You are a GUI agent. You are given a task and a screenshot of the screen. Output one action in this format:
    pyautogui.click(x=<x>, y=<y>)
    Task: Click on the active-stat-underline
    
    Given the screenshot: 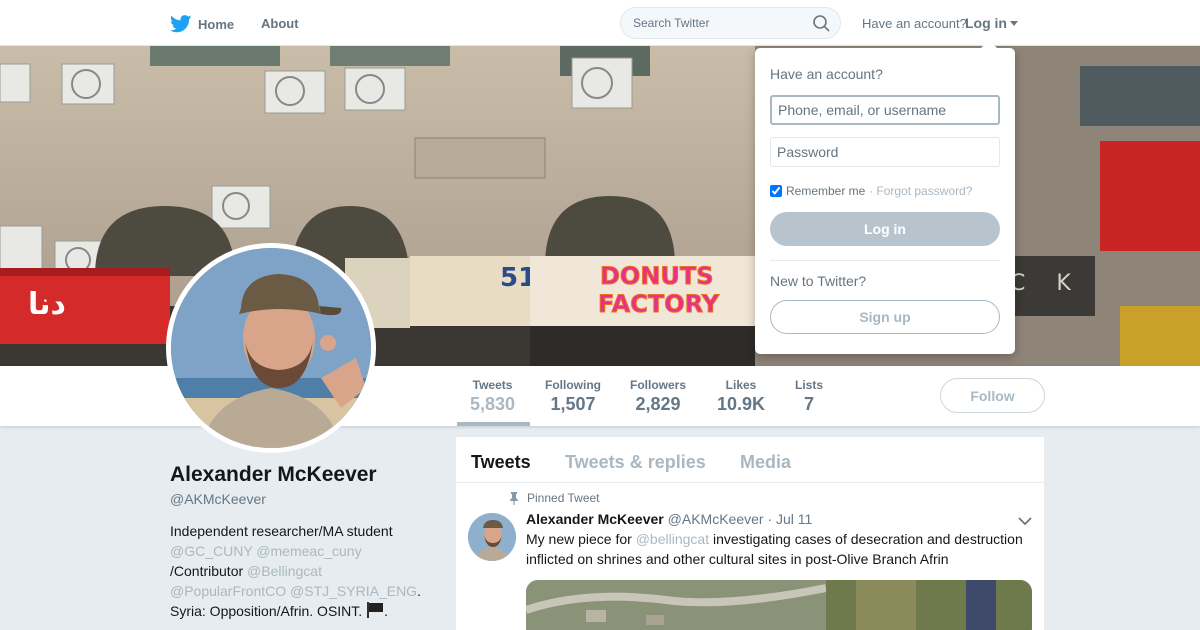 What is the action you would take?
    pyautogui.click(x=493, y=424)
    